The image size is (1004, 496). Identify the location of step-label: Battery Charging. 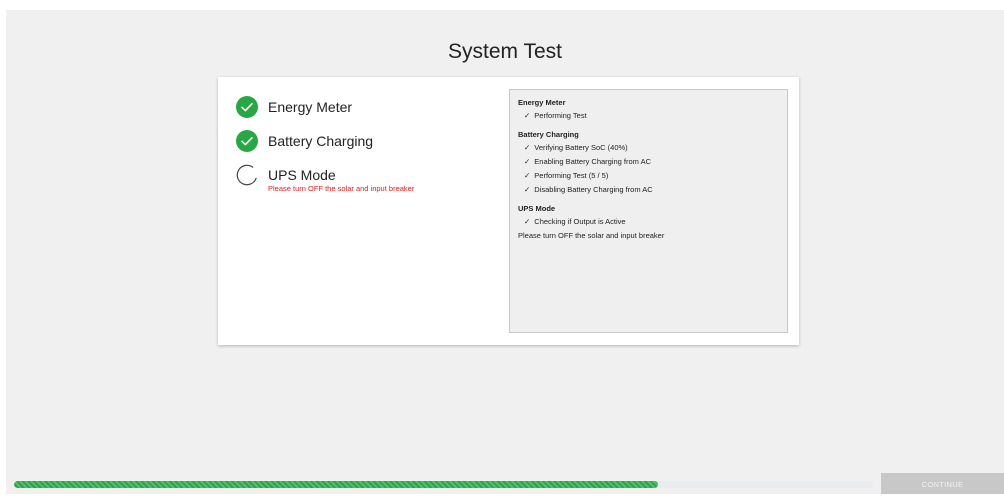
(321, 141).